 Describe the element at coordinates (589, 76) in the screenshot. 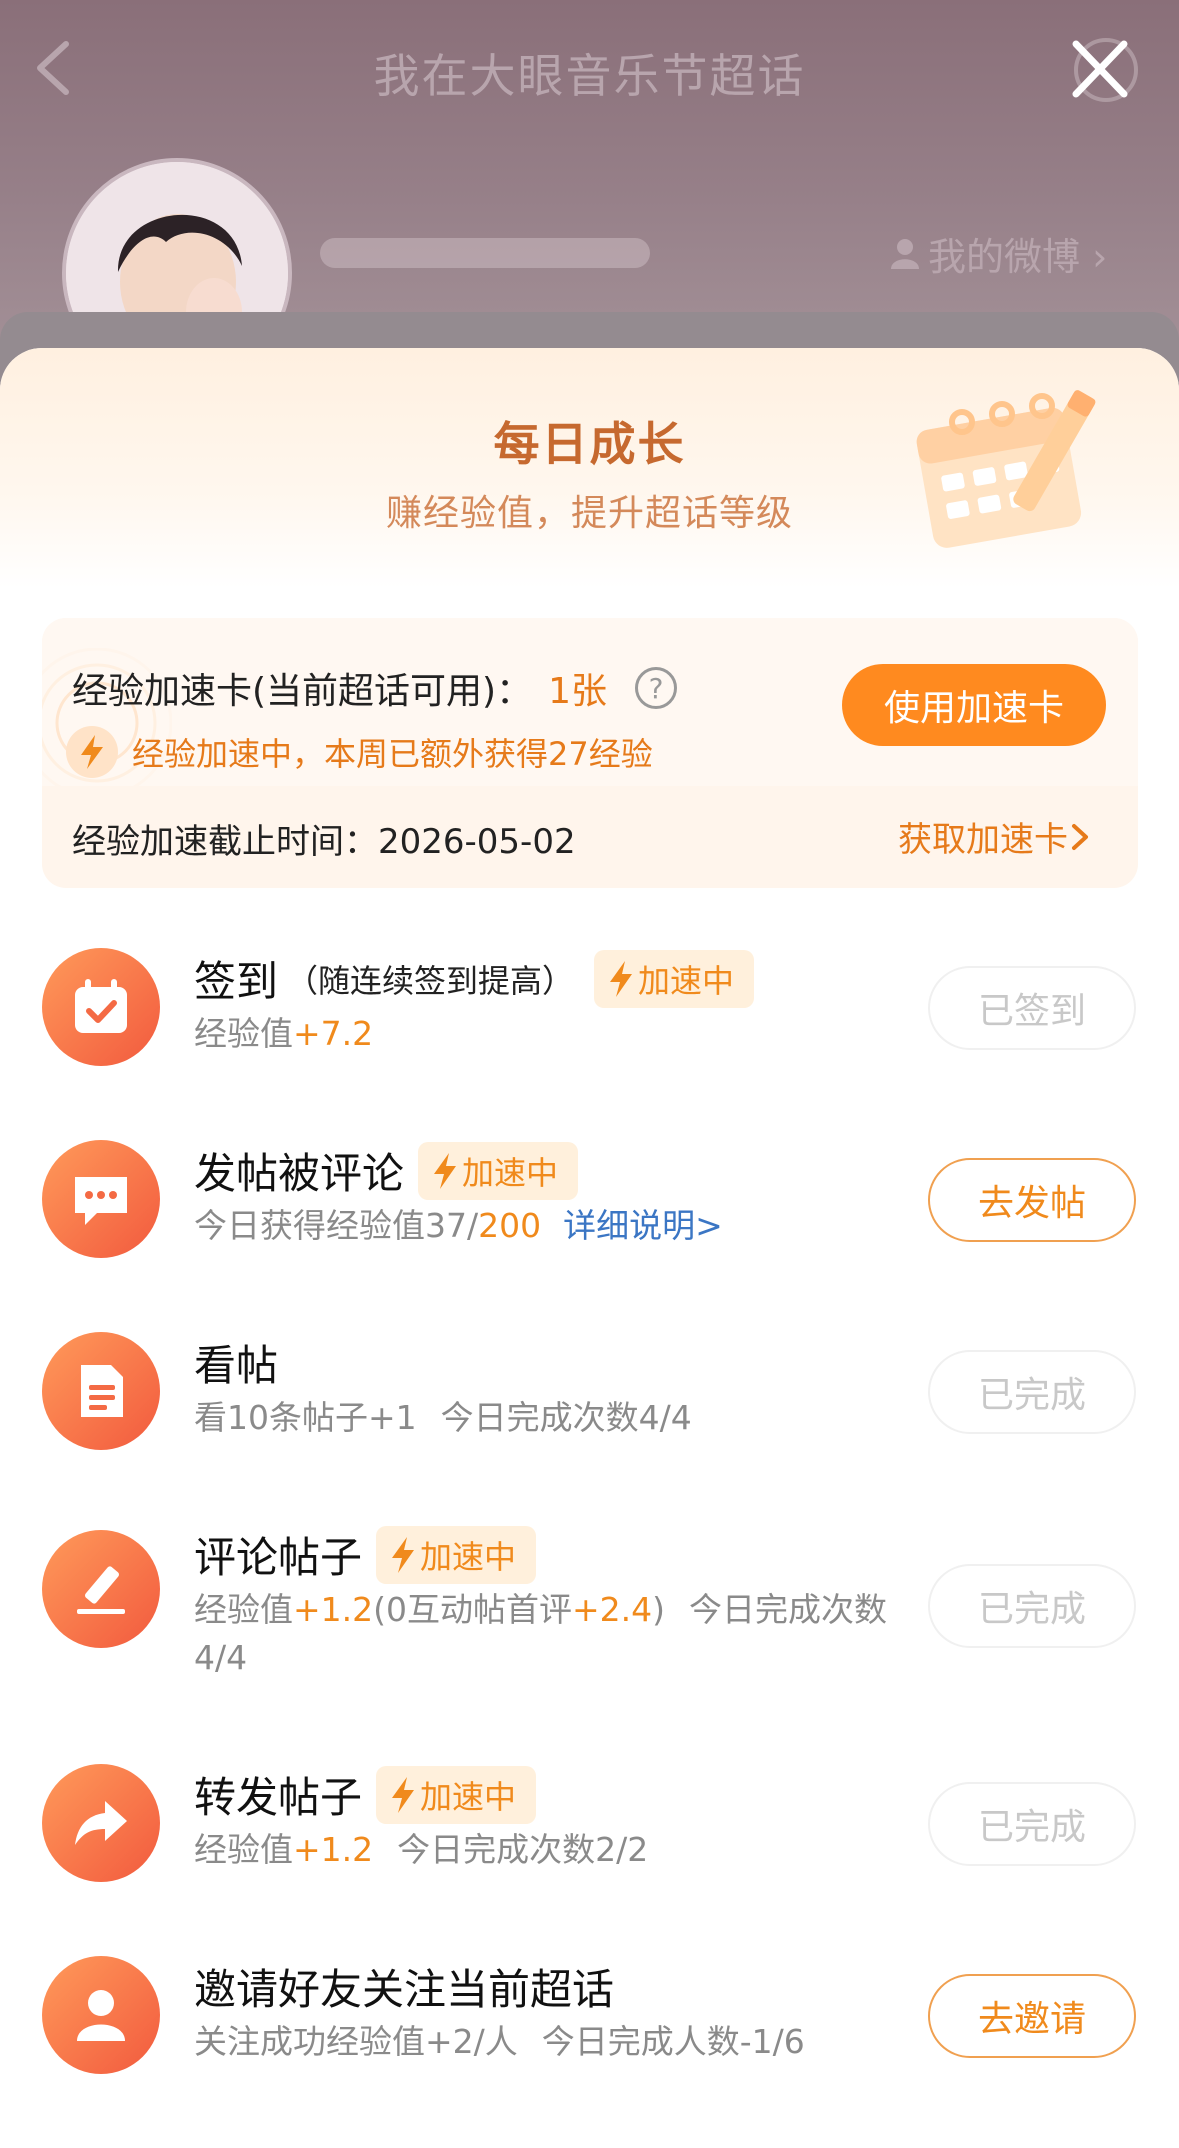

I see `page-title: 我在大眼音乐节超话` at that location.